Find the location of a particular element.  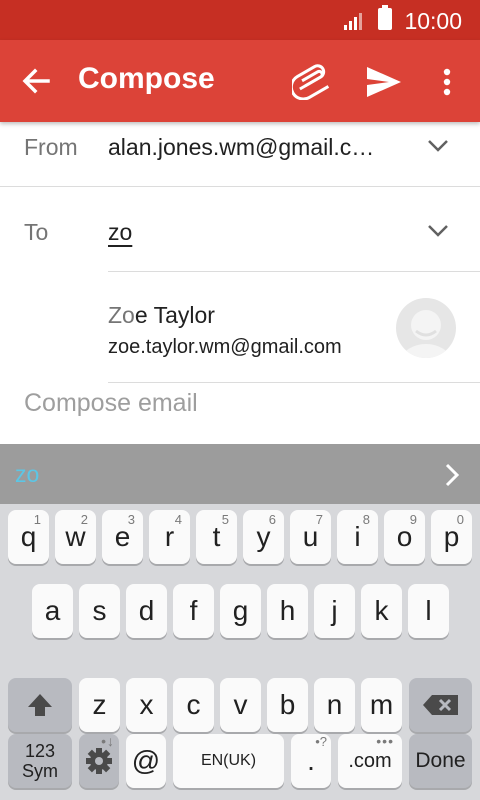

suggestion-divider is located at coordinates (294, 382).